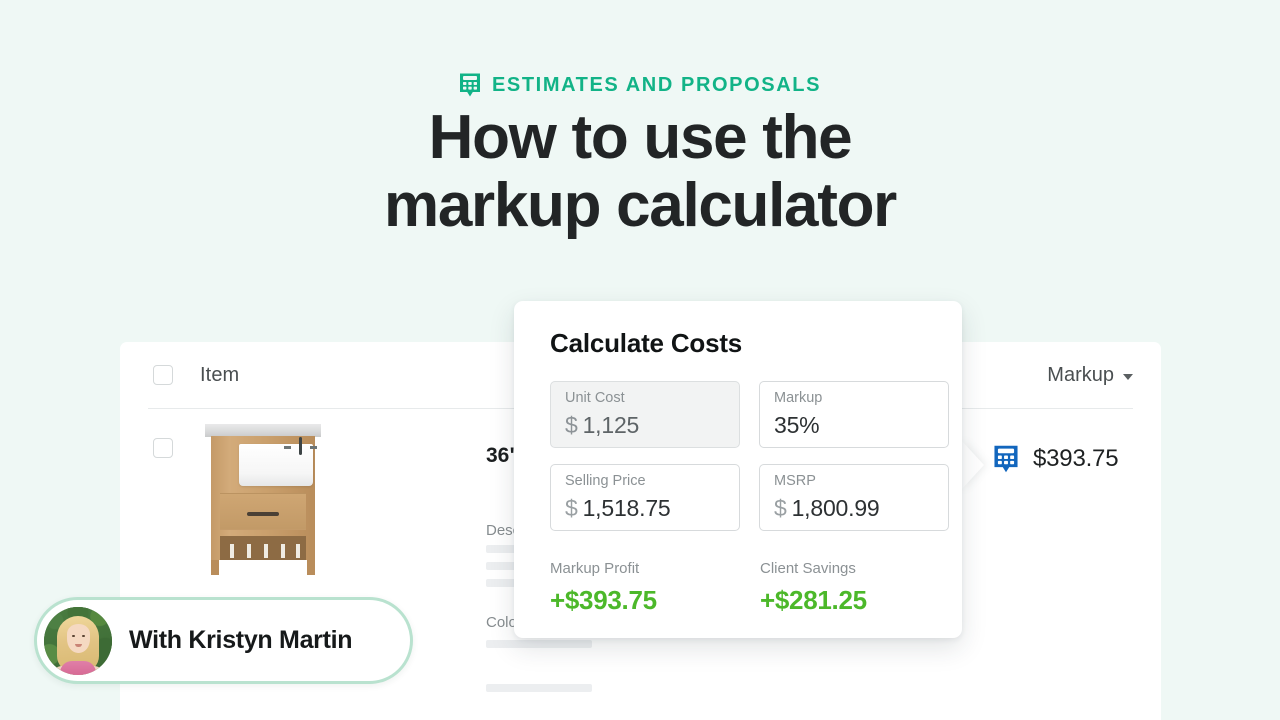 The height and width of the screenshot is (720, 1280). Describe the element at coordinates (646, 343) in the screenshot. I see `calculate-costs-title: Calculate Costs` at that location.